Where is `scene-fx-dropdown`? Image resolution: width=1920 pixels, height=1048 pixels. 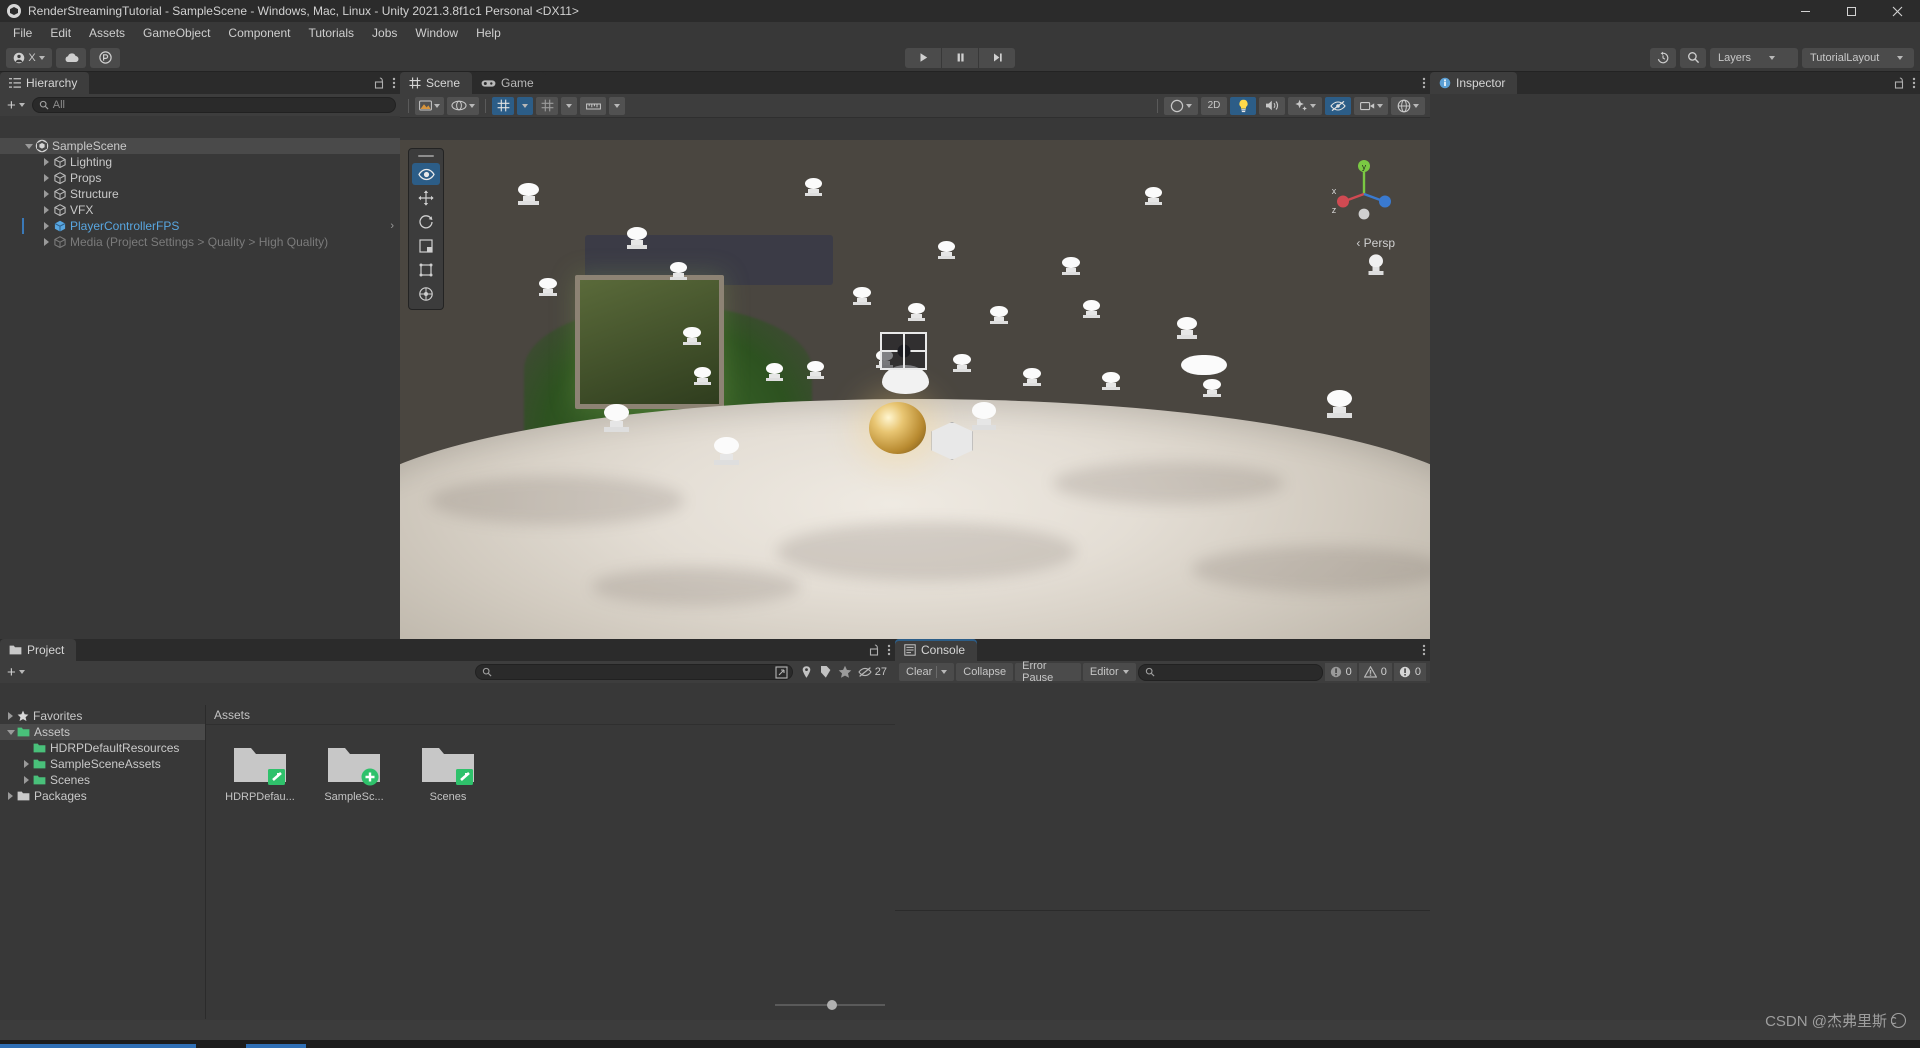 scene-fx-dropdown is located at coordinates (1305, 105).